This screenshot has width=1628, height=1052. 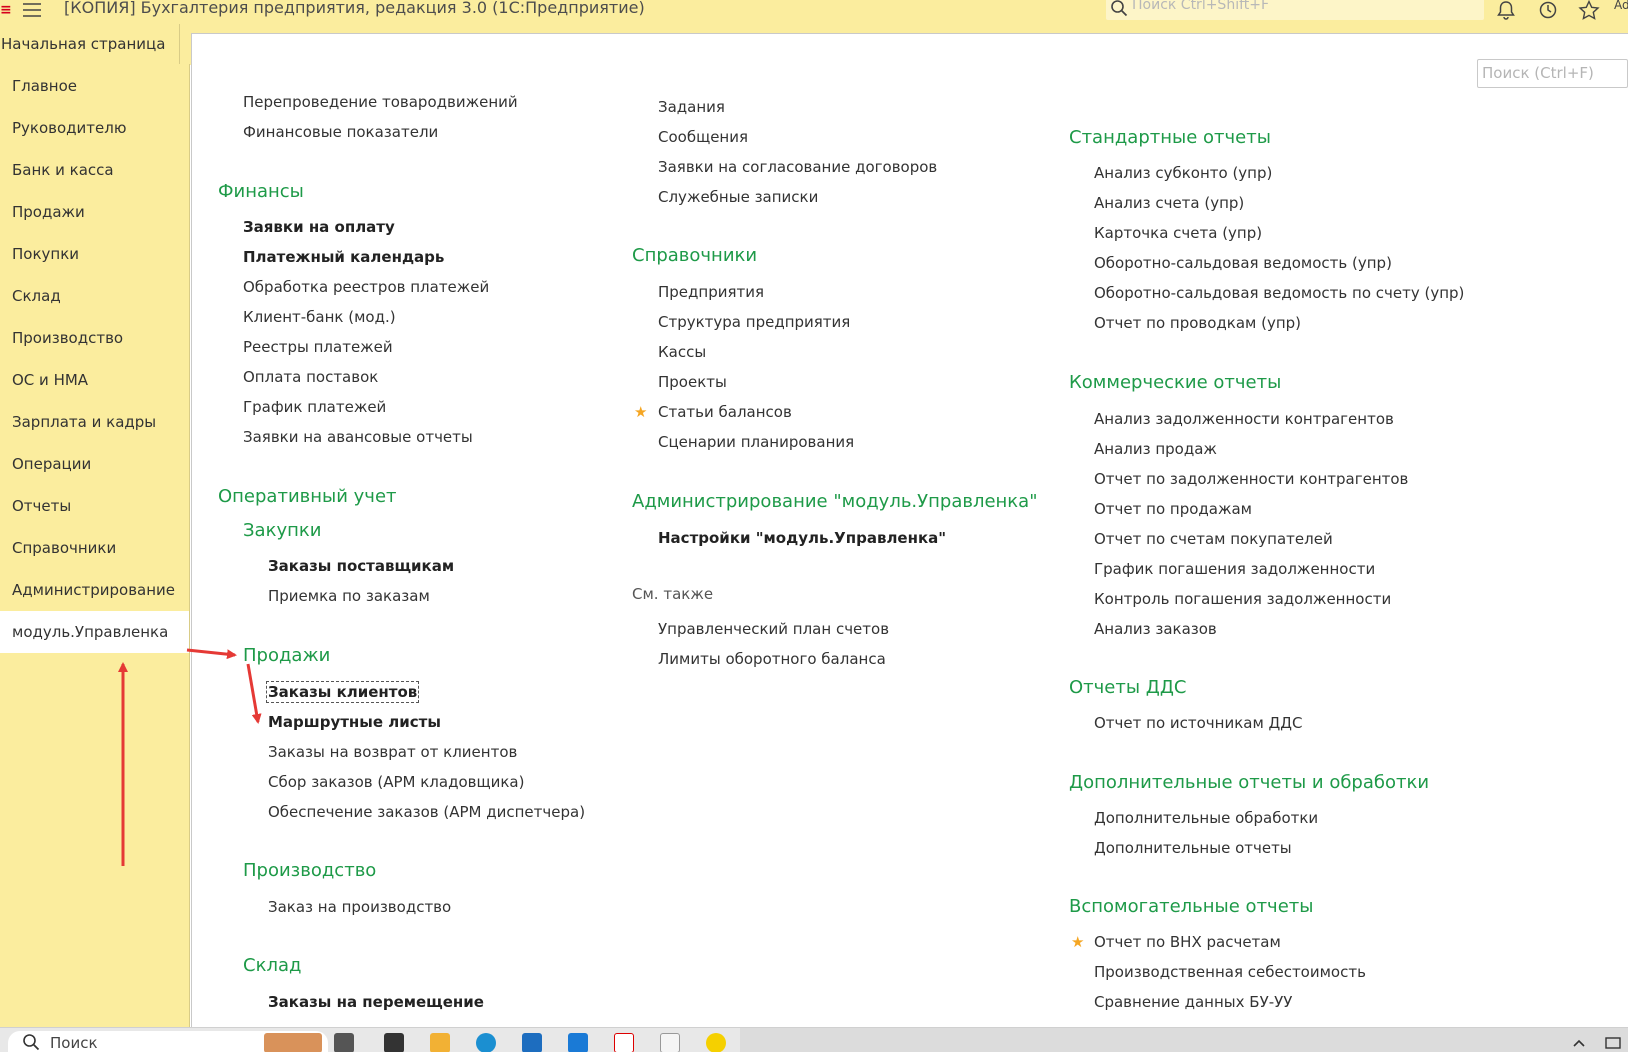 What do you see at coordinates (318, 347) in the screenshot?
I see `link-payment-registers: Реестры платежей` at bounding box center [318, 347].